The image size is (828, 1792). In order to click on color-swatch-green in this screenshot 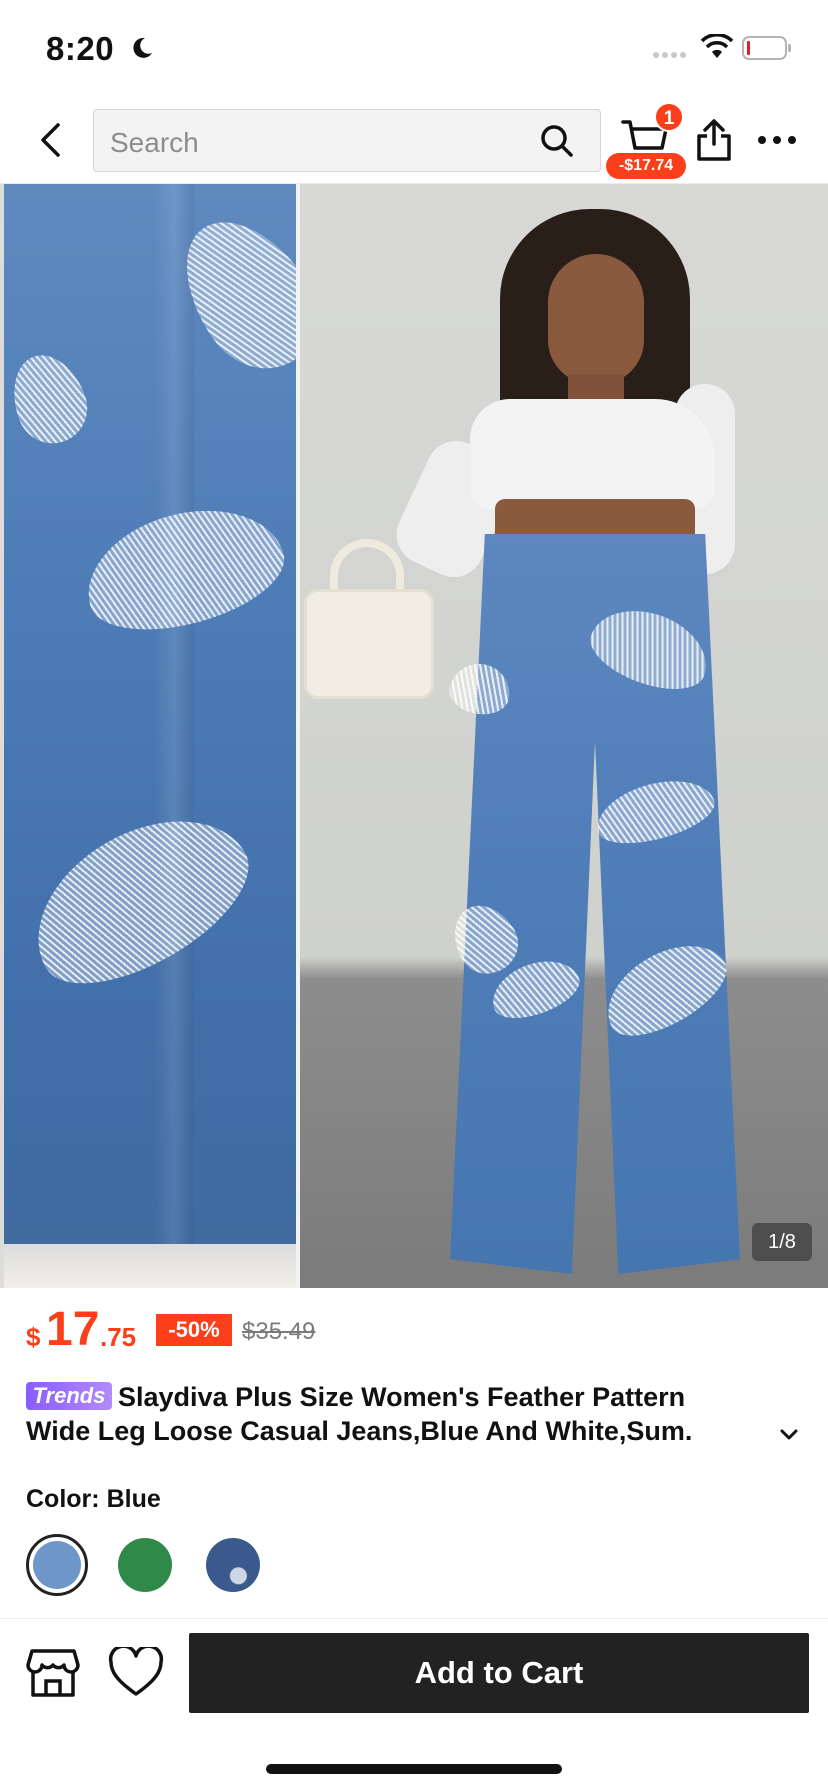, I will do `click(145, 1565)`.